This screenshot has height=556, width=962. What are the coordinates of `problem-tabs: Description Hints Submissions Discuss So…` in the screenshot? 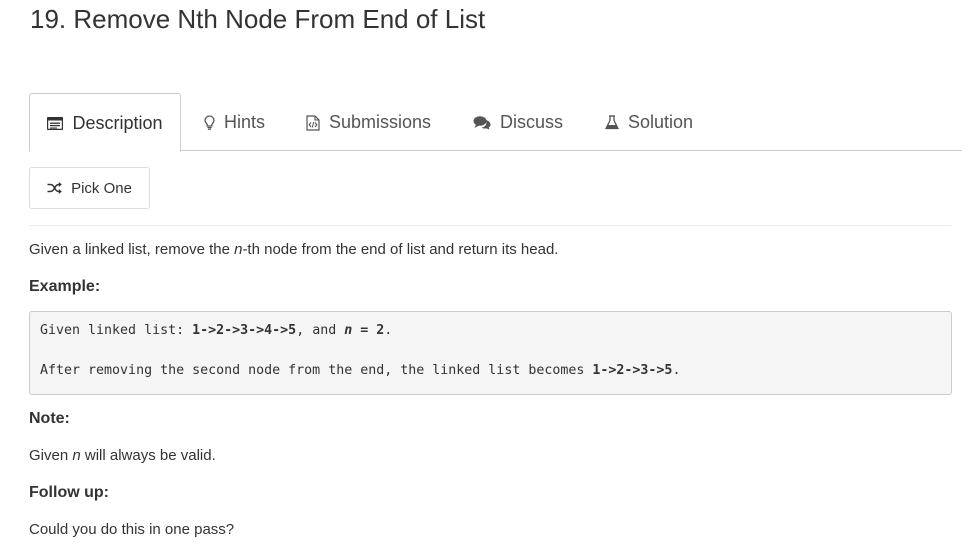 It's located at (495, 122).